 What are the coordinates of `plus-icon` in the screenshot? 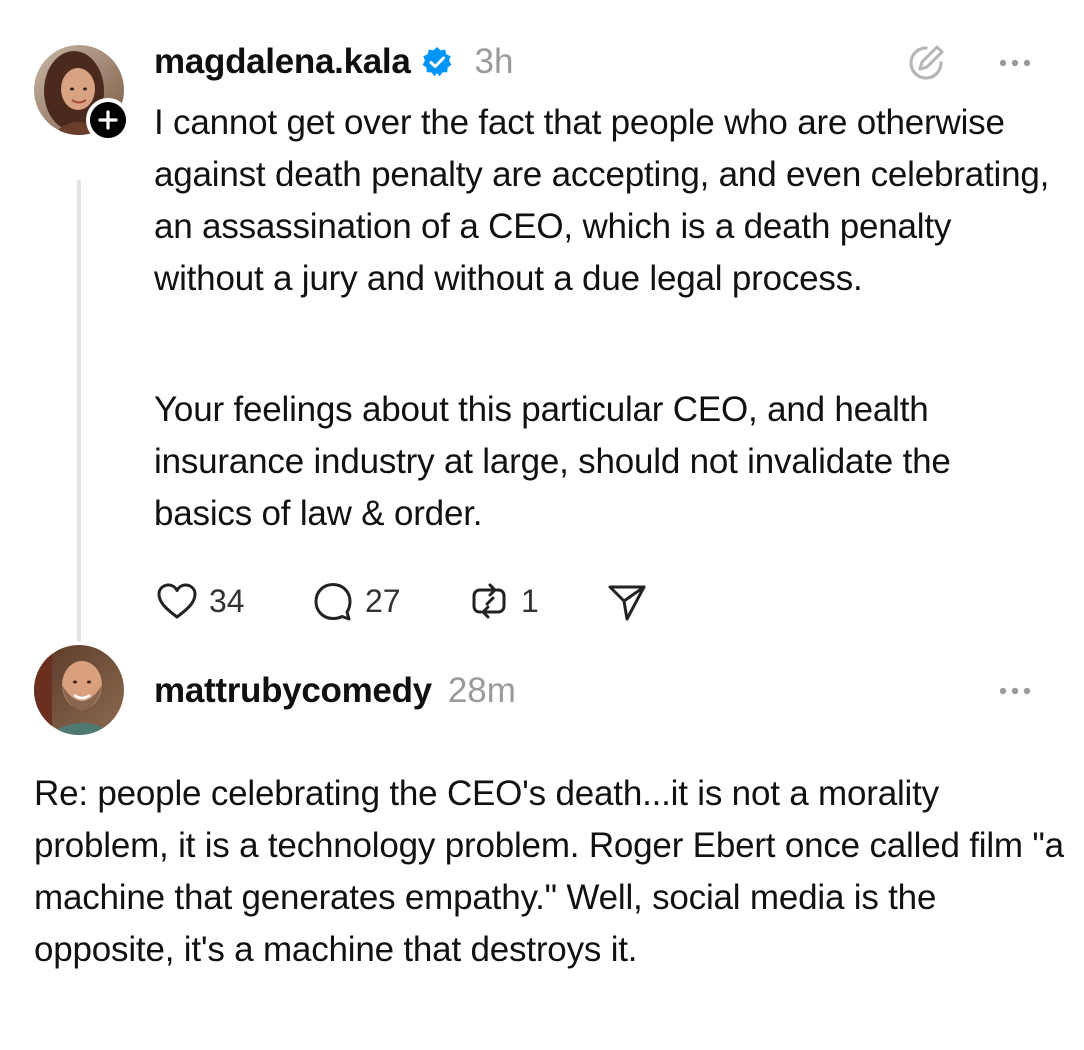 It's located at (108, 120).